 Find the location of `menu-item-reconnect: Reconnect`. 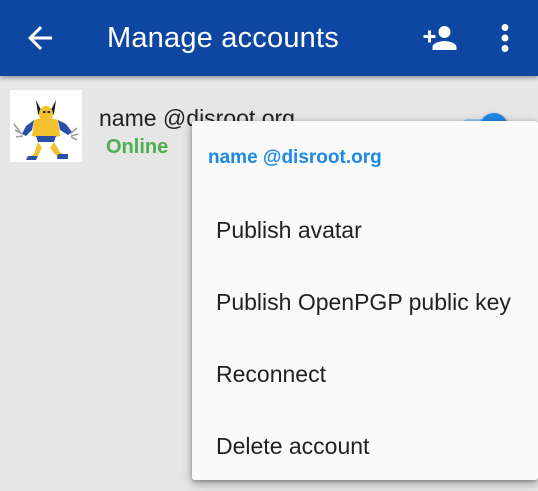

menu-item-reconnect: Reconnect is located at coordinates (365, 374).